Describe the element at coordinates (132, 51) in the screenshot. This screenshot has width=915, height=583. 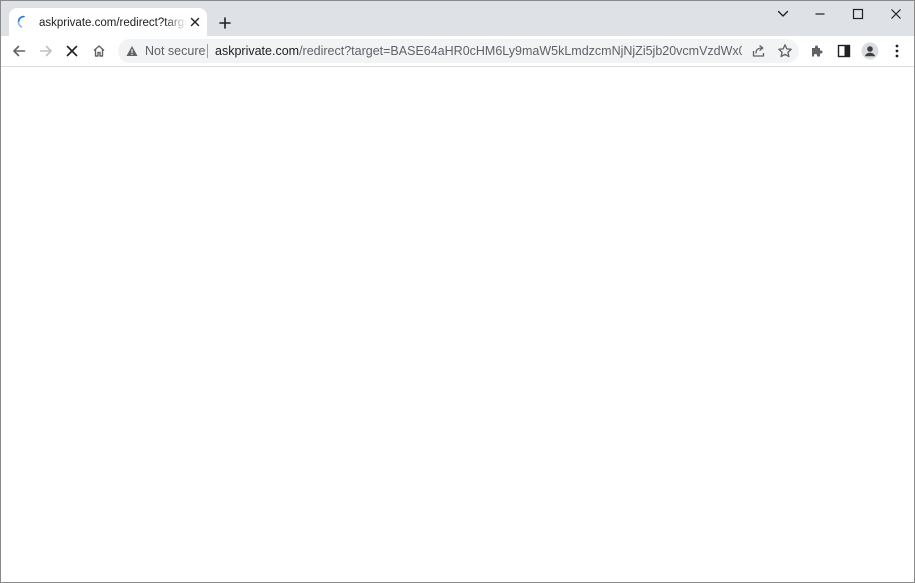
I see `warning-icon` at that location.